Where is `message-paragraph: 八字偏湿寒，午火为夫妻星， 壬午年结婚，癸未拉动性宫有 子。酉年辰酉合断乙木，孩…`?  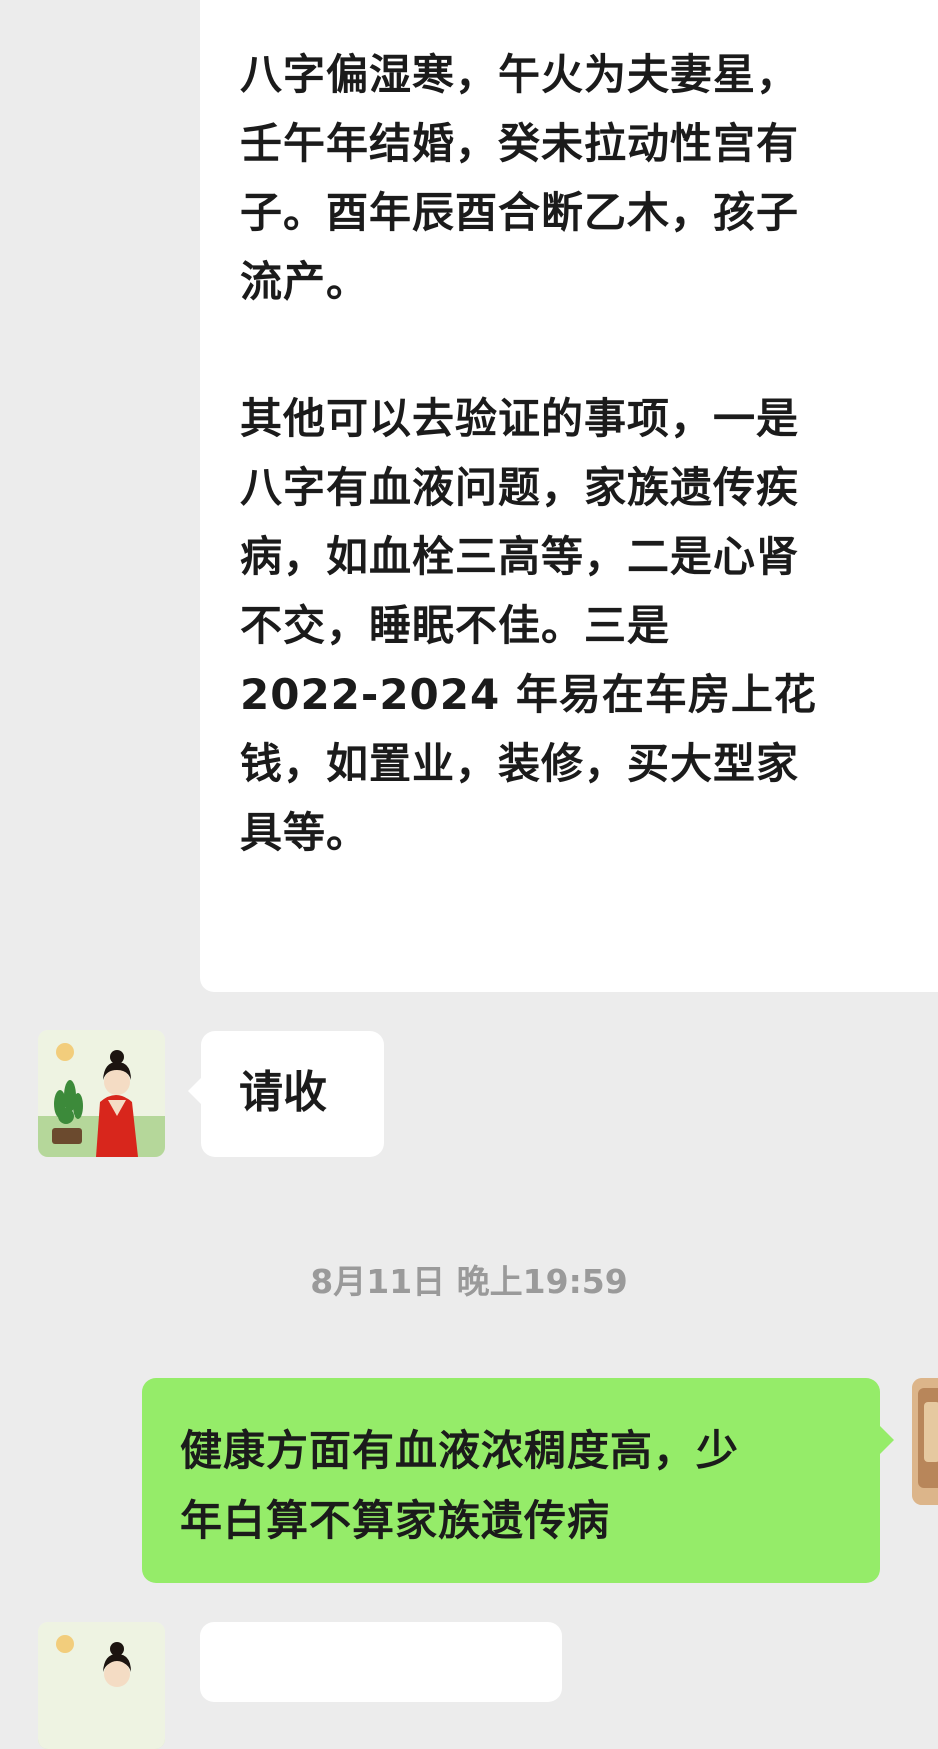
message-paragraph: 八字偏湿寒，午火为夫妻星， 壬午年结婚，癸未拉动性宫有 子。酉年辰酉合断乙木，孩… is located at coordinates (520, 178).